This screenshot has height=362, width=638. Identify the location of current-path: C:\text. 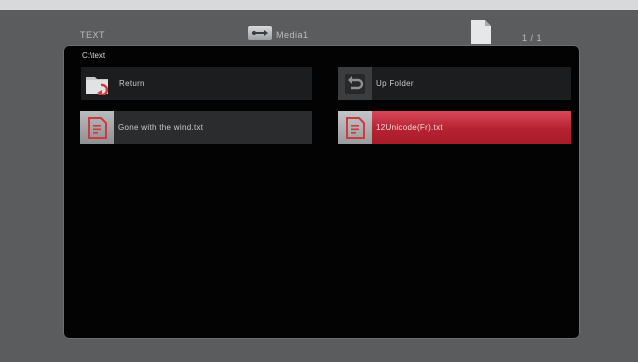
(94, 55).